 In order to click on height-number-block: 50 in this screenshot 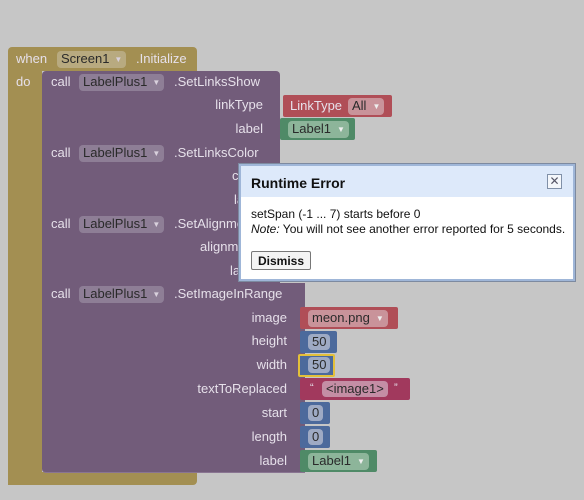, I will do `click(318, 342)`.